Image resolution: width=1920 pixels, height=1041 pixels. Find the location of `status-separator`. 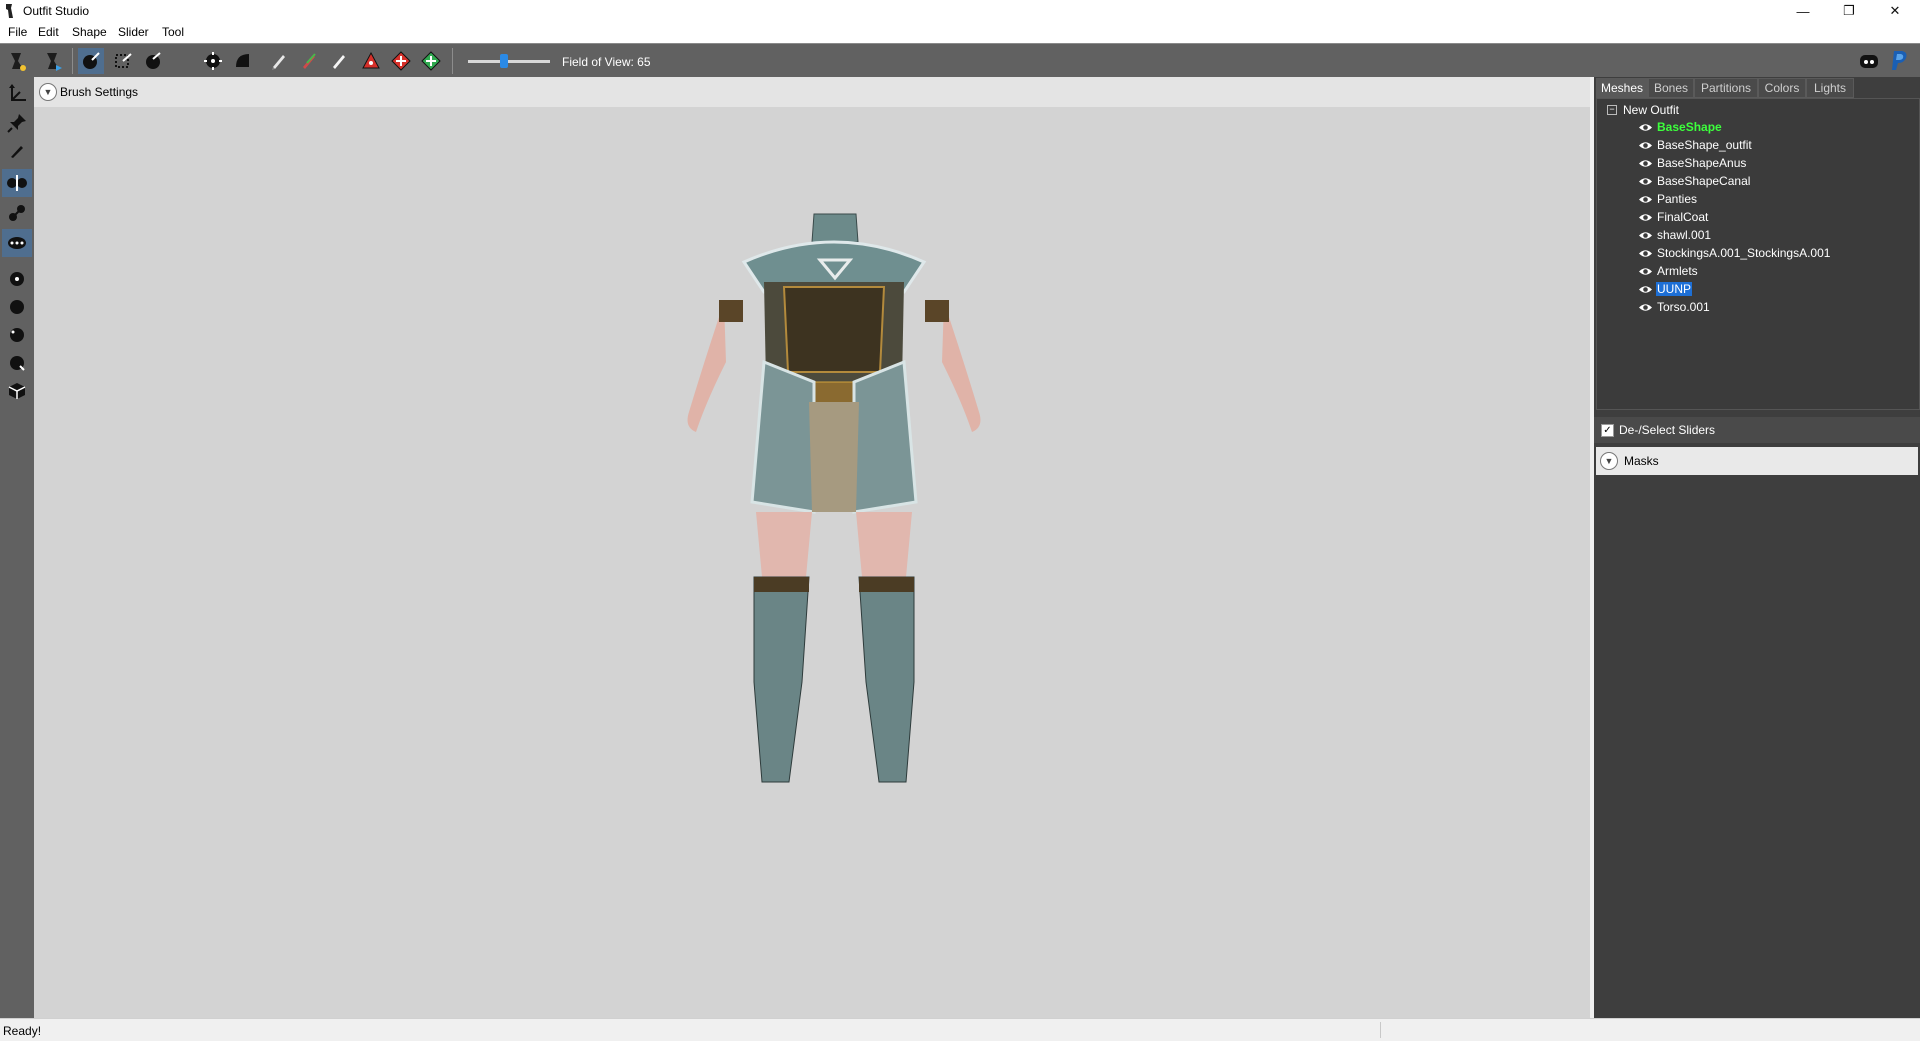

status-separator is located at coordinates (1380, 1030).